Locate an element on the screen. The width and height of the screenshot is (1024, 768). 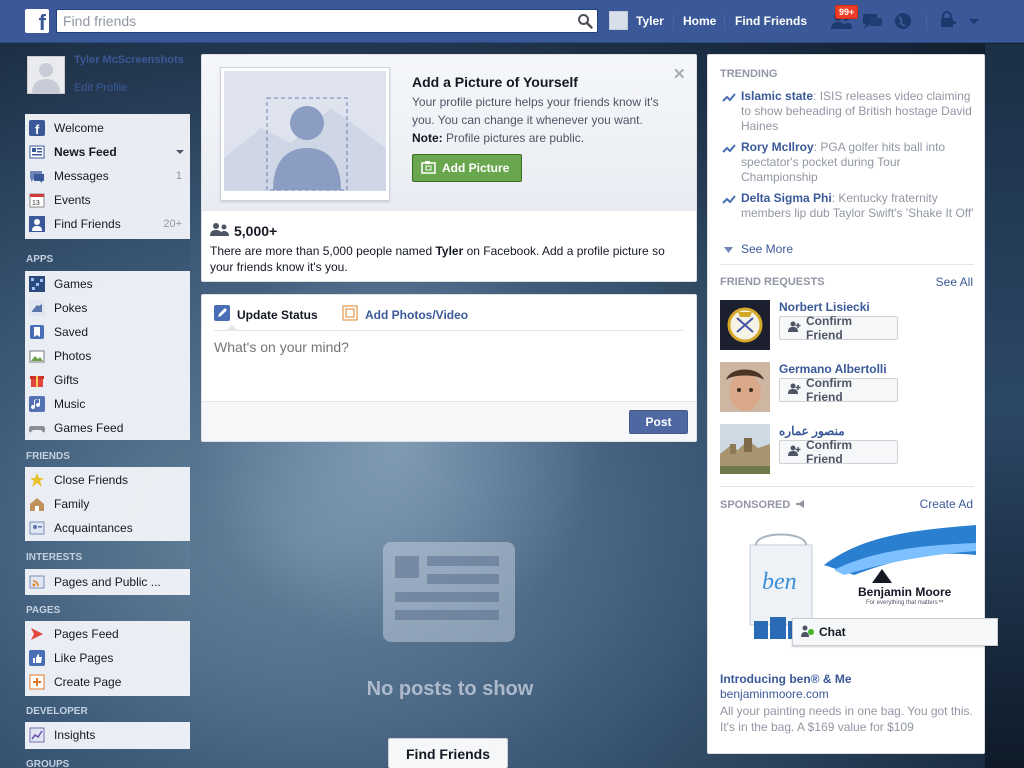
chat-bar: Chat is located at coordinates (895, 632).